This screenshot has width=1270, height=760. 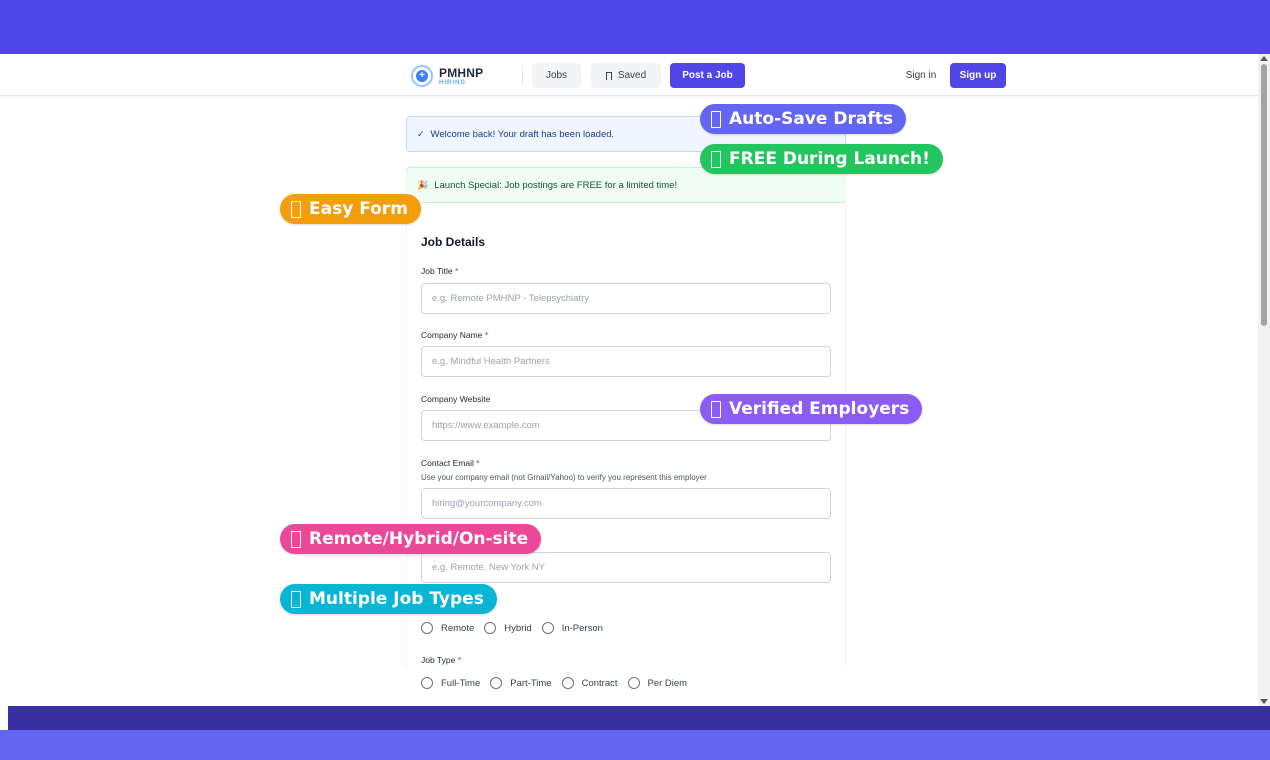 I want to click on nav-jobs-button: Jobs, so click(x=556, y=75).